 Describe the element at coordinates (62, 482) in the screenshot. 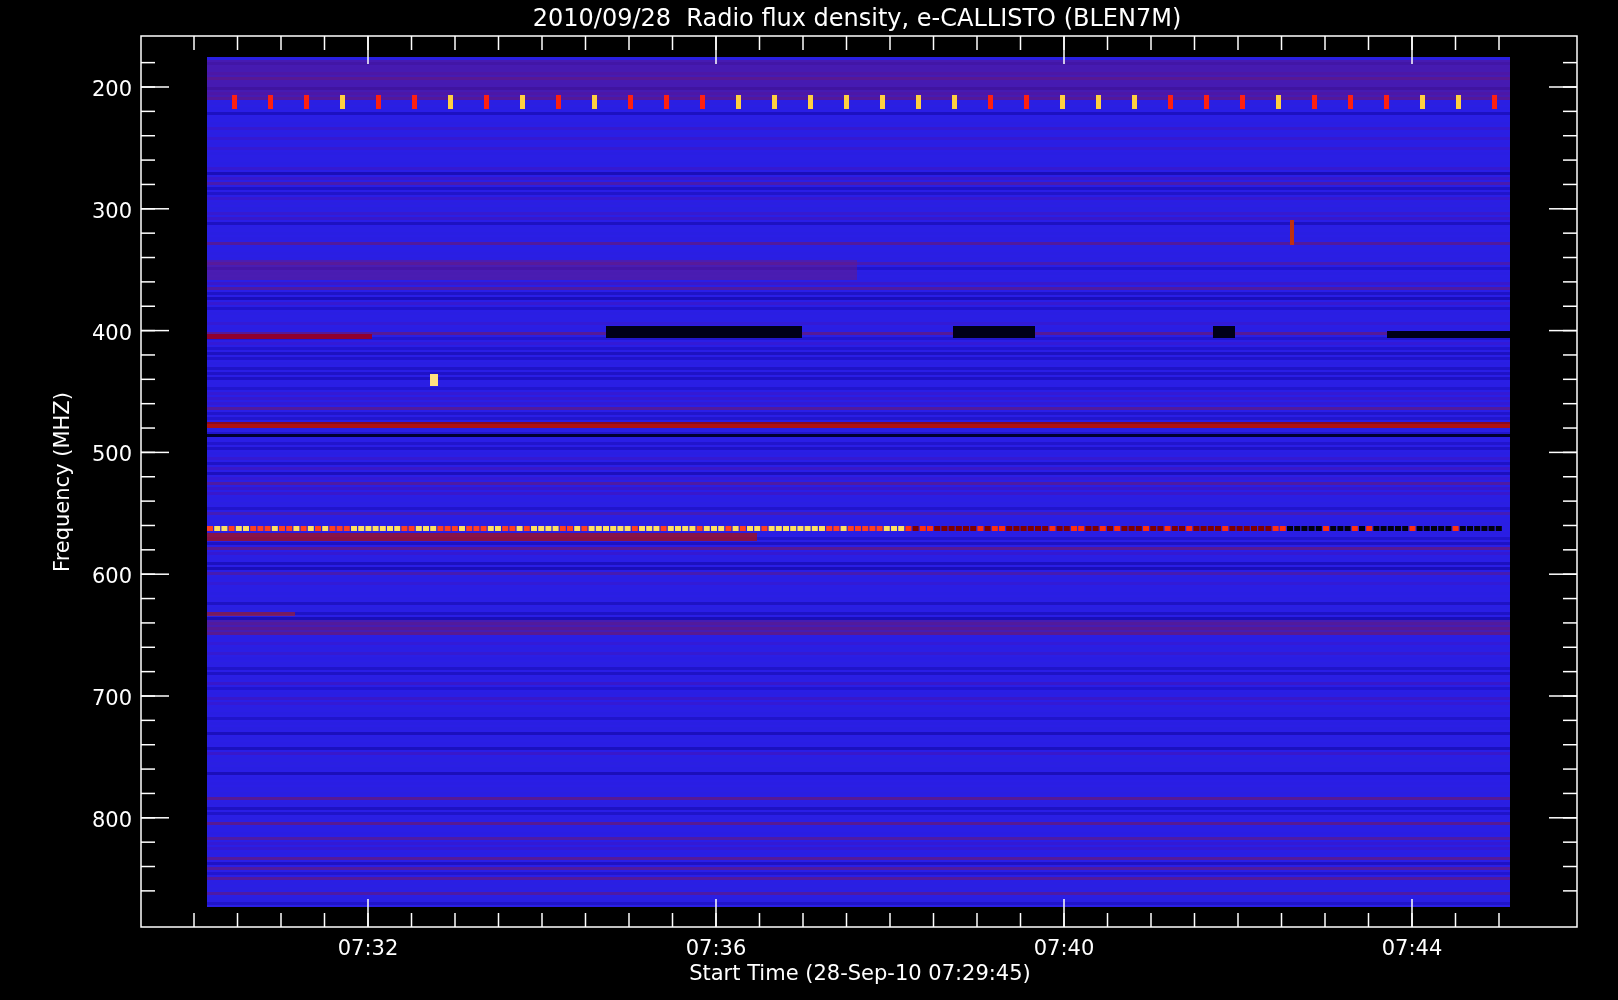

I see `y-axis-label: Frequency (MHZ)` at that location.